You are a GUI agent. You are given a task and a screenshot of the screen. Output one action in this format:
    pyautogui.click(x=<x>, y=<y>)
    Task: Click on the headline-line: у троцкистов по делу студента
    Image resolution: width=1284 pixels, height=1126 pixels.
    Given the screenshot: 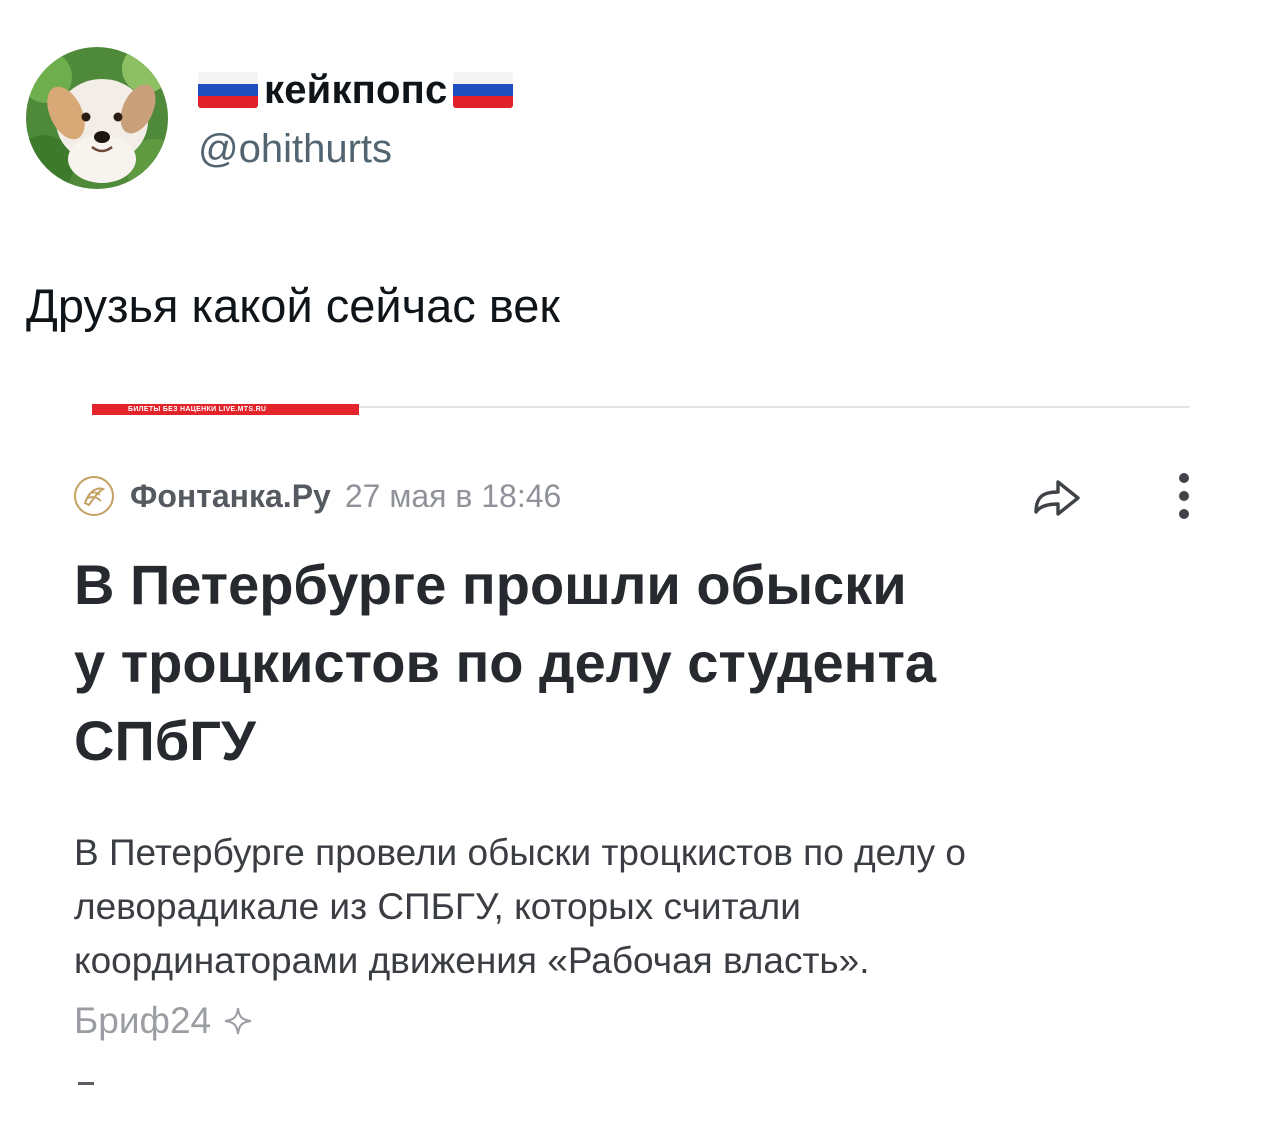 What is the action you would take?
    pyautogui.click(x=505, y=662)
    